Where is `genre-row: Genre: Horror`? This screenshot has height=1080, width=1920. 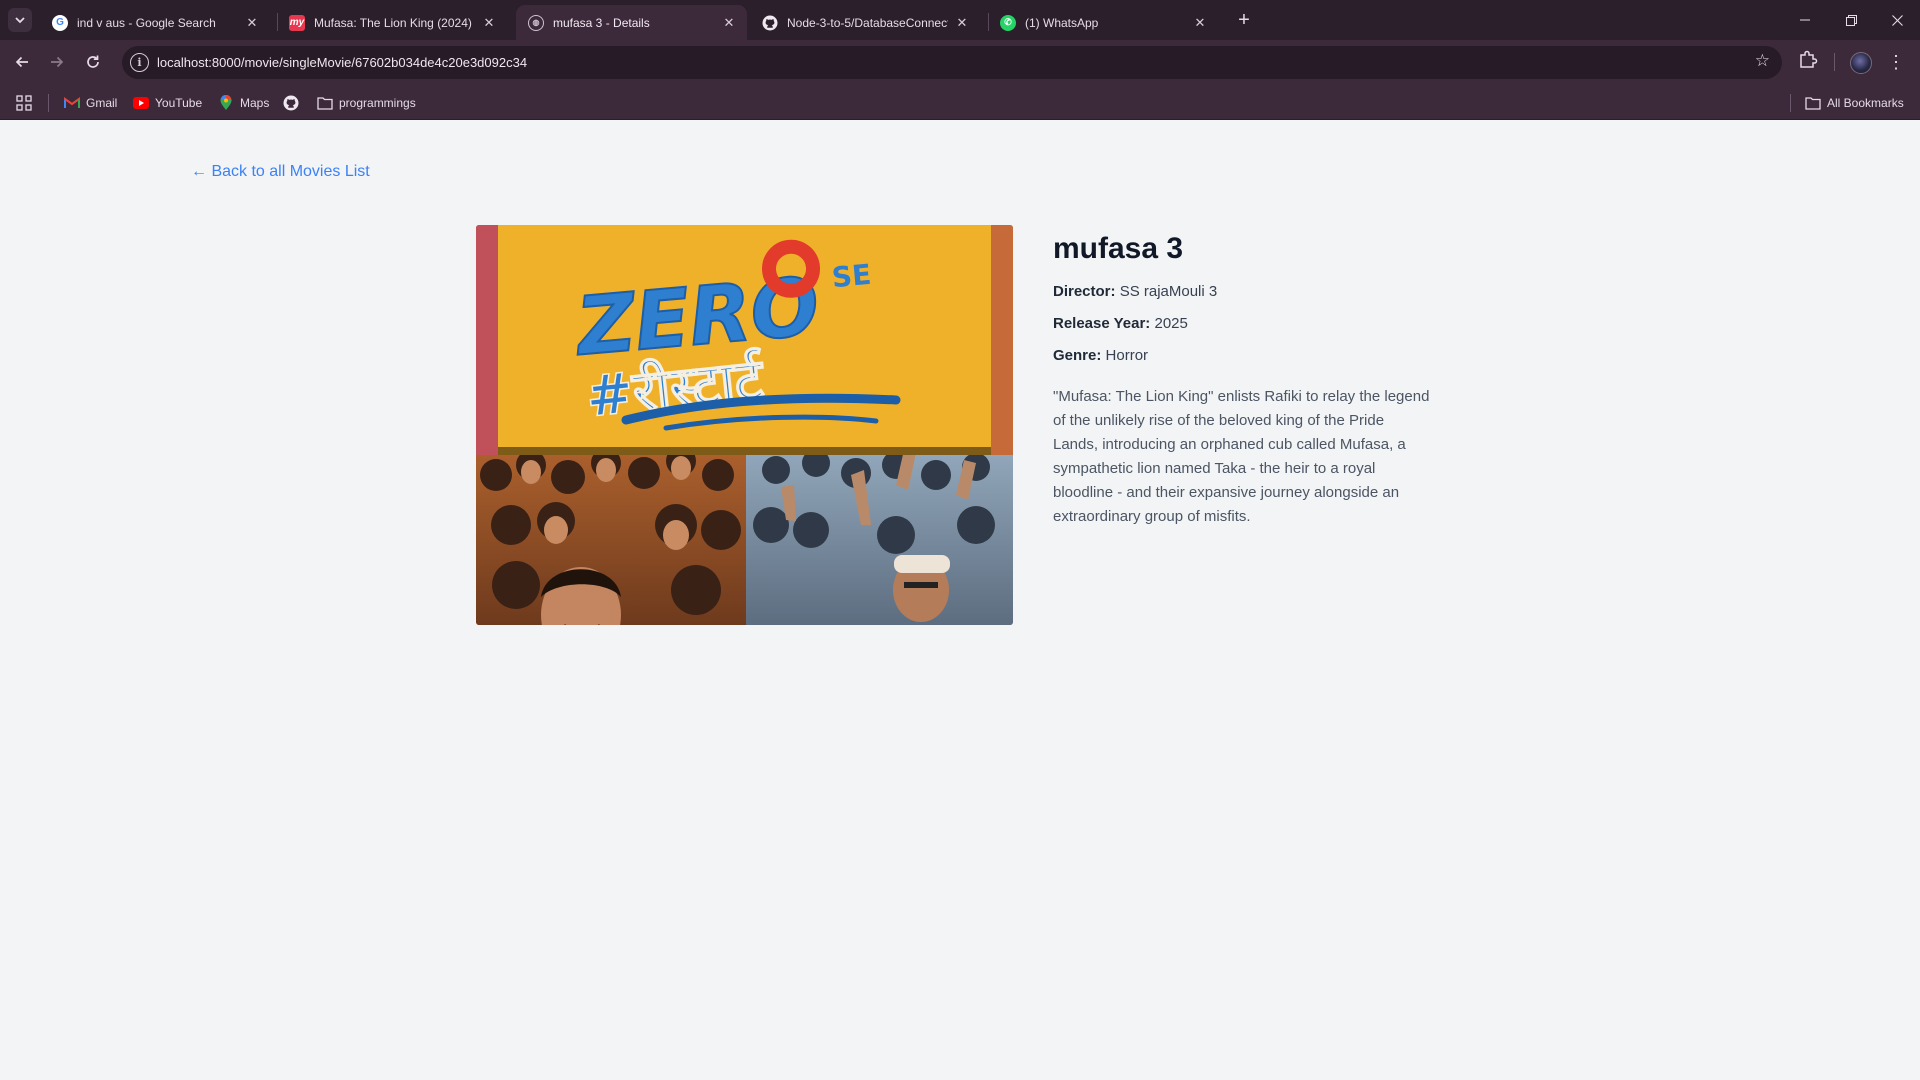 genre-row: Genre: Horror is located at coordinates (1243, 356).